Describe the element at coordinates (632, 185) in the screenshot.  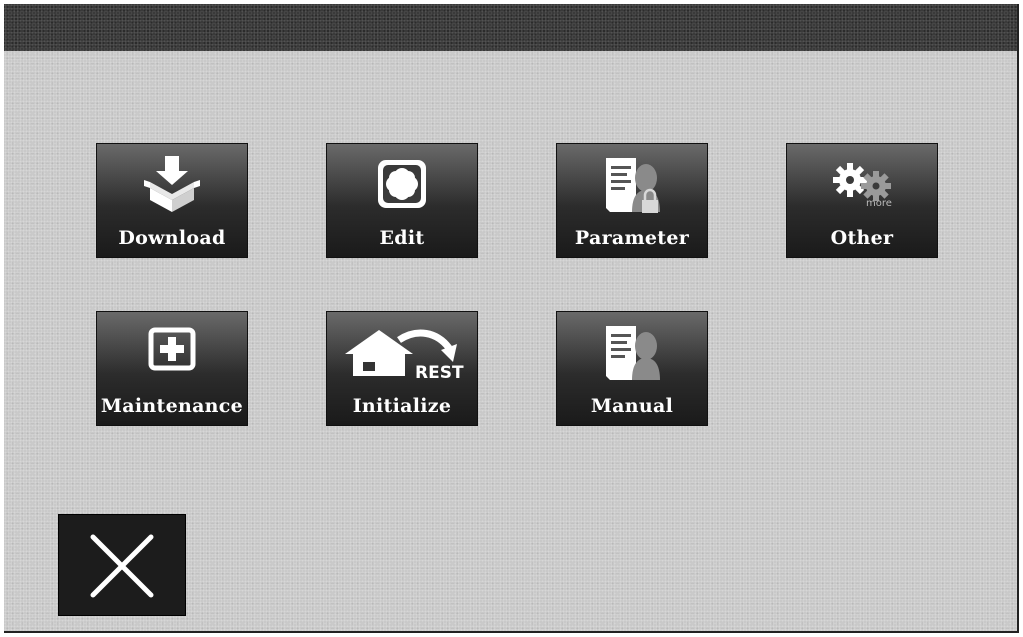
I see `parameter-icon` at that location.